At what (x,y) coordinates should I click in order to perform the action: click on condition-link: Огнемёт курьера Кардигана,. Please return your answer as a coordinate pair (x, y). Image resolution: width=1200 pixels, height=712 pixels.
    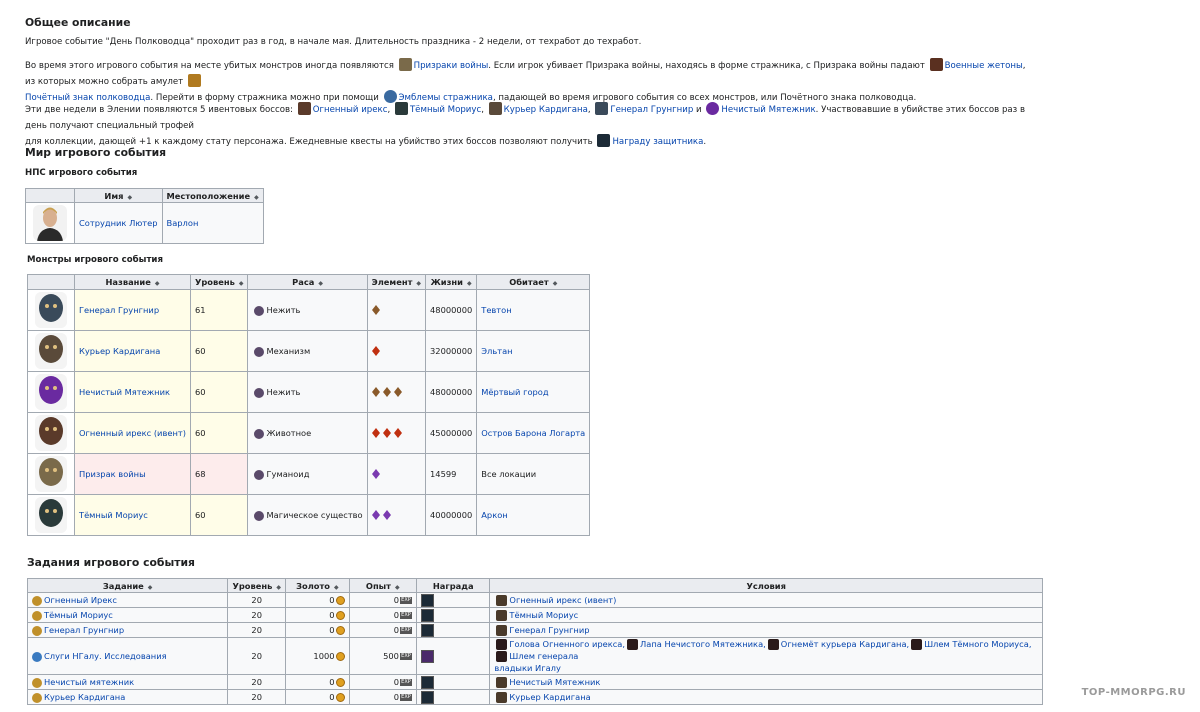
    Looking at the image, I should click on (845, 644).